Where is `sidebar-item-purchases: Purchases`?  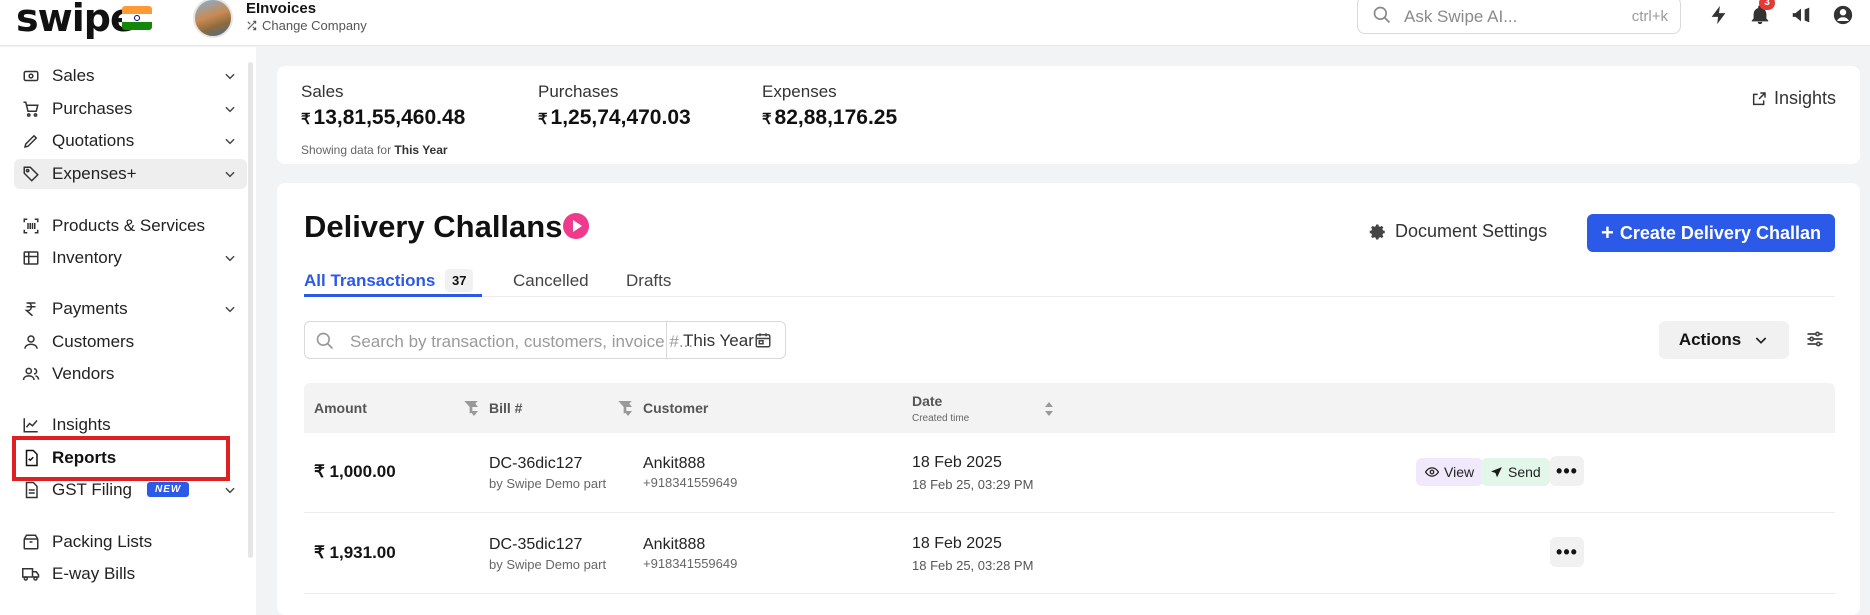
sidebar-item-purchases: Purchases is located at coordinates (130, 109).